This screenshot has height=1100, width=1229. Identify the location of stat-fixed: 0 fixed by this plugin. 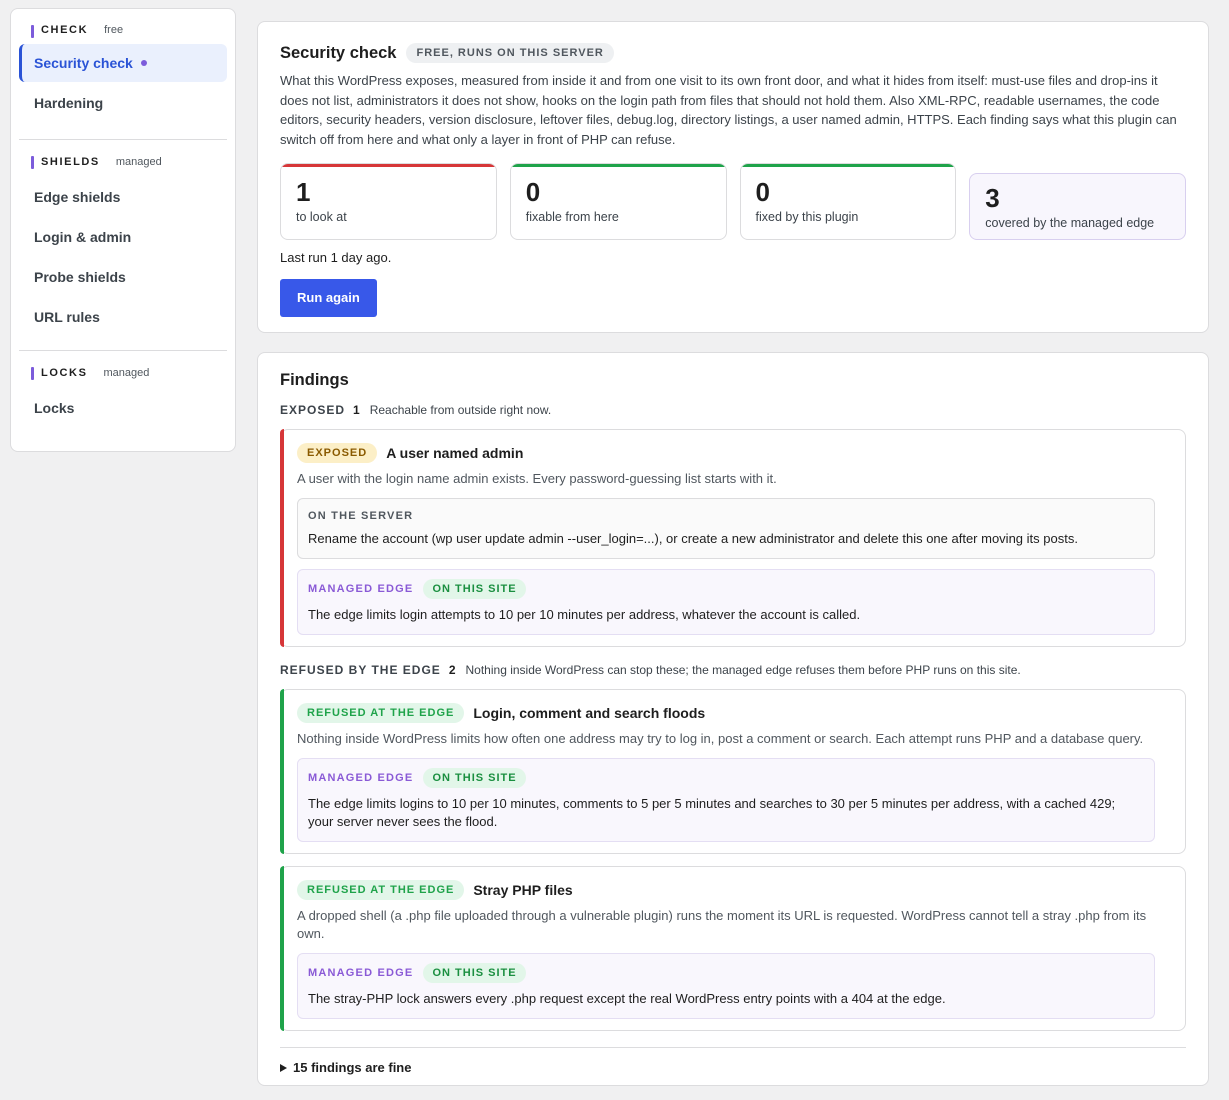
(848, 201).